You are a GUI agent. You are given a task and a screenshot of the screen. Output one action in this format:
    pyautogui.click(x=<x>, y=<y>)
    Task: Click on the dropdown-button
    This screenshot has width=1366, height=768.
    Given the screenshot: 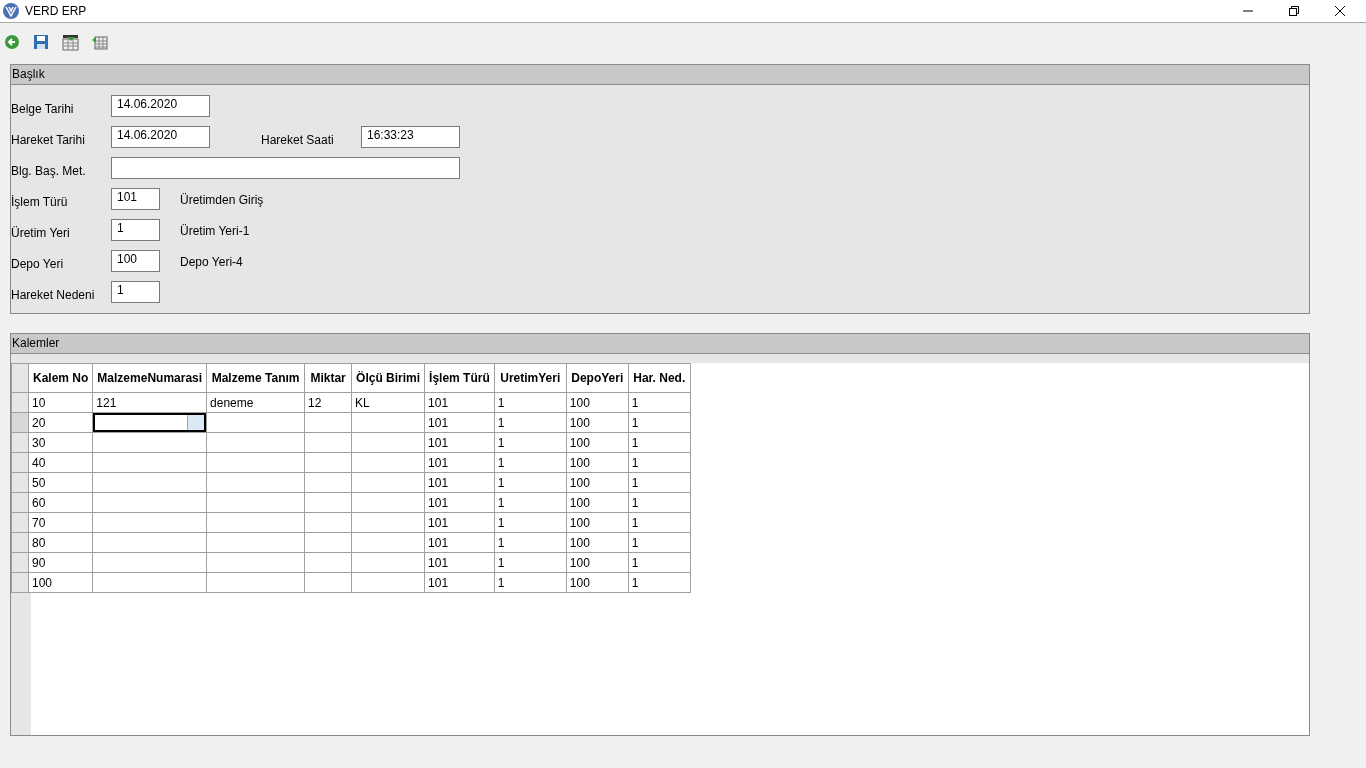 What is the action you would take?
    pyautogui.click(x=196, y=422)
    